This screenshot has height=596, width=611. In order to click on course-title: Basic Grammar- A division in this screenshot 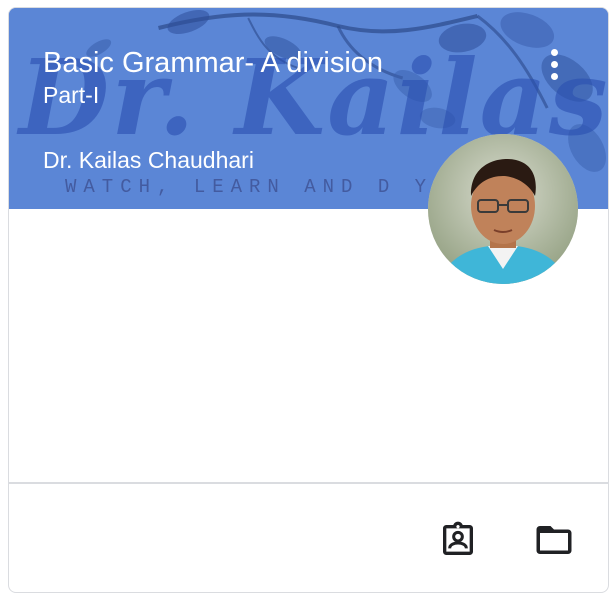, I will do `click(213, 63)`.